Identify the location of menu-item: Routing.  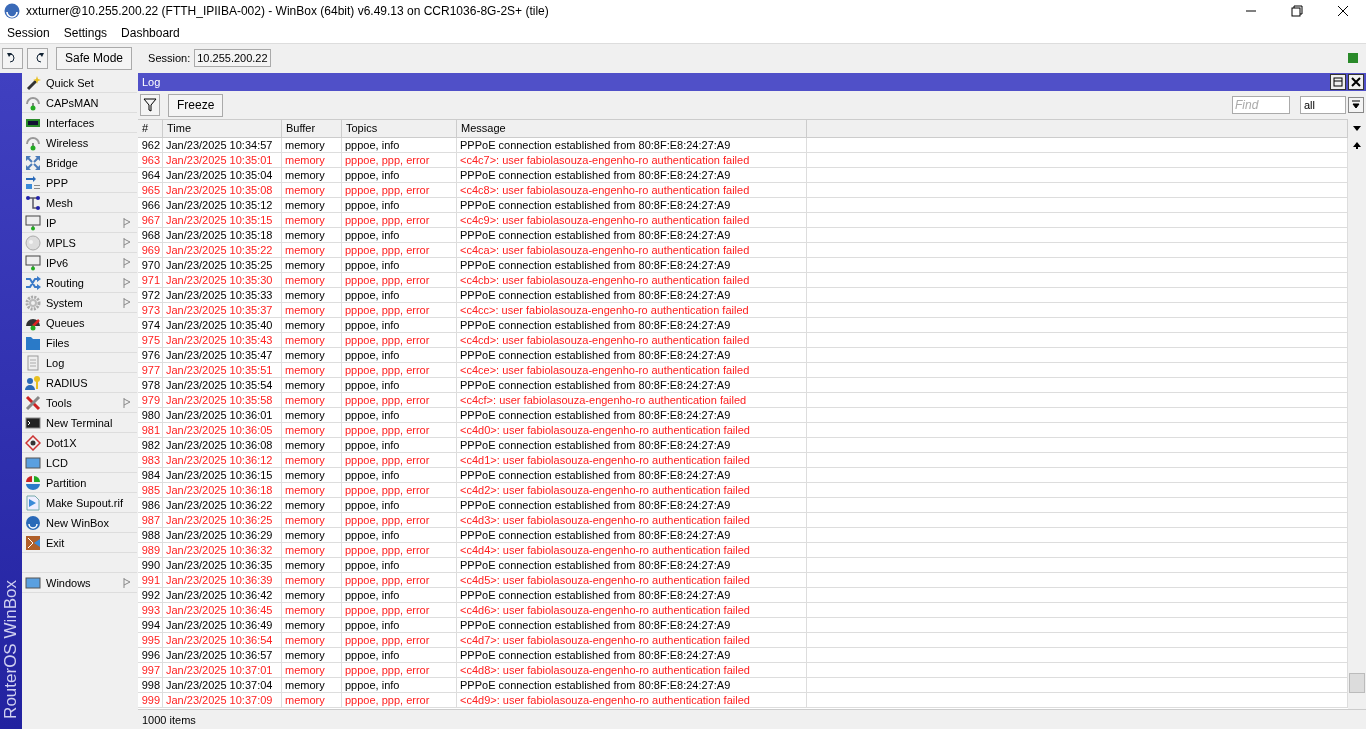
(79, 283).